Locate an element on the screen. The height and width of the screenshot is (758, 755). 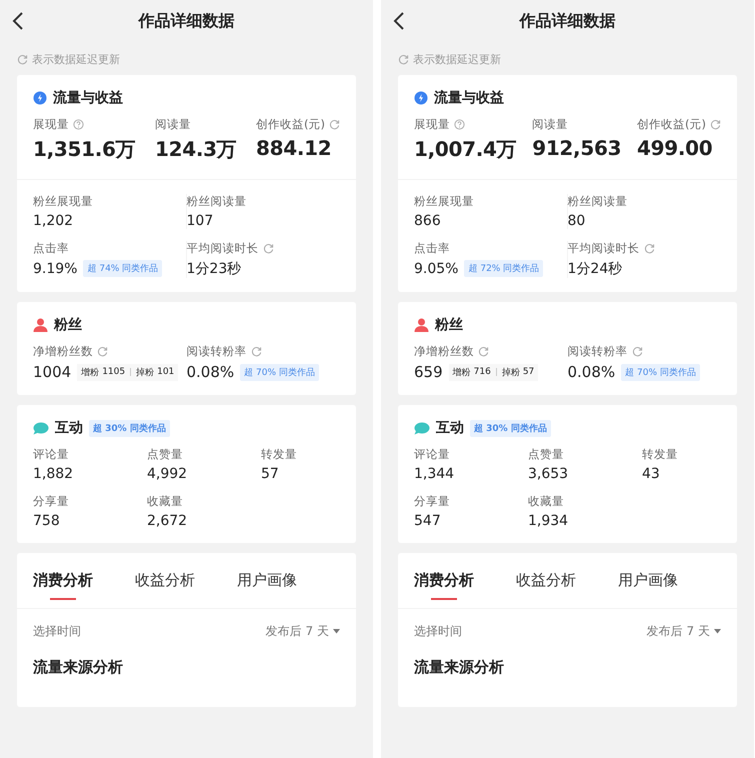
metric-value: 2,672 is located at coordinates (167, 521).